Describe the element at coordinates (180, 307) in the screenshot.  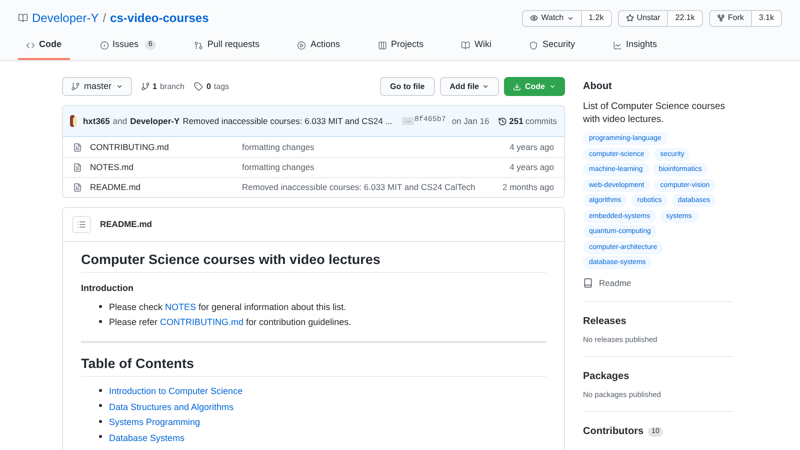
I see `inline-link: NOTES` at that location.